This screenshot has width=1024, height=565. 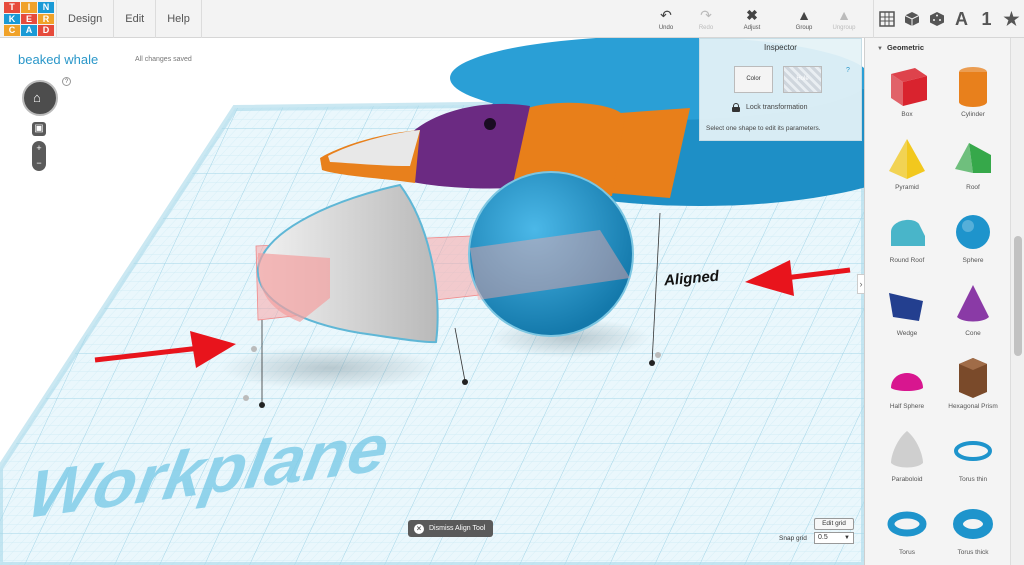 I want to click on shape-tile-half-sphere: Half Sphere, so click(x=907, y=387).